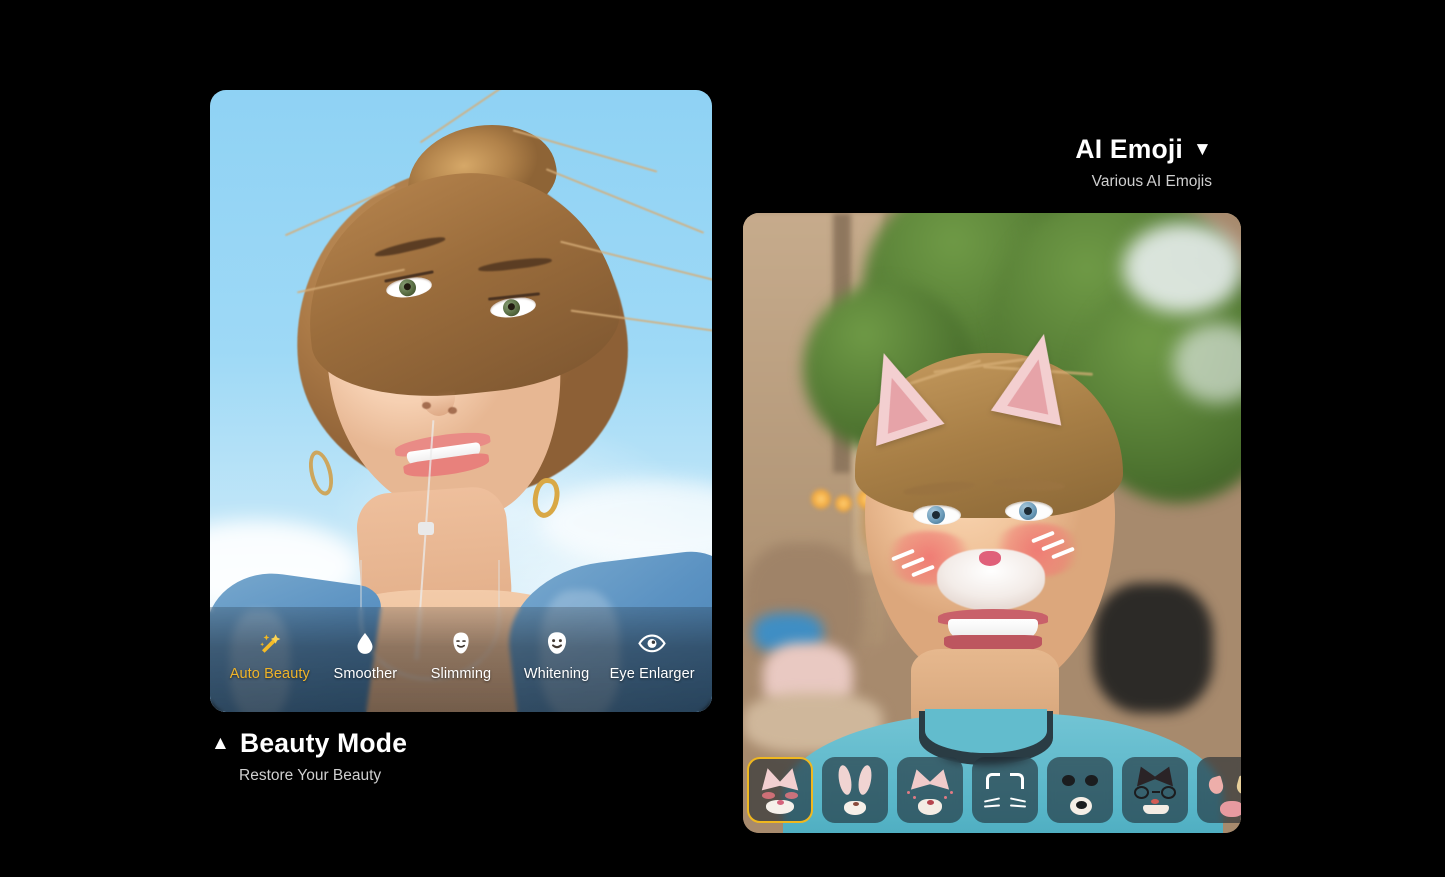 Image resolution: width=1445 pixels, height=877 pixels. What do you see at coordinates (310, 775) in the screenshot?
I see `beauty-mode-subtitle: Restore Your Beauty` at bounding box center [310, 775].